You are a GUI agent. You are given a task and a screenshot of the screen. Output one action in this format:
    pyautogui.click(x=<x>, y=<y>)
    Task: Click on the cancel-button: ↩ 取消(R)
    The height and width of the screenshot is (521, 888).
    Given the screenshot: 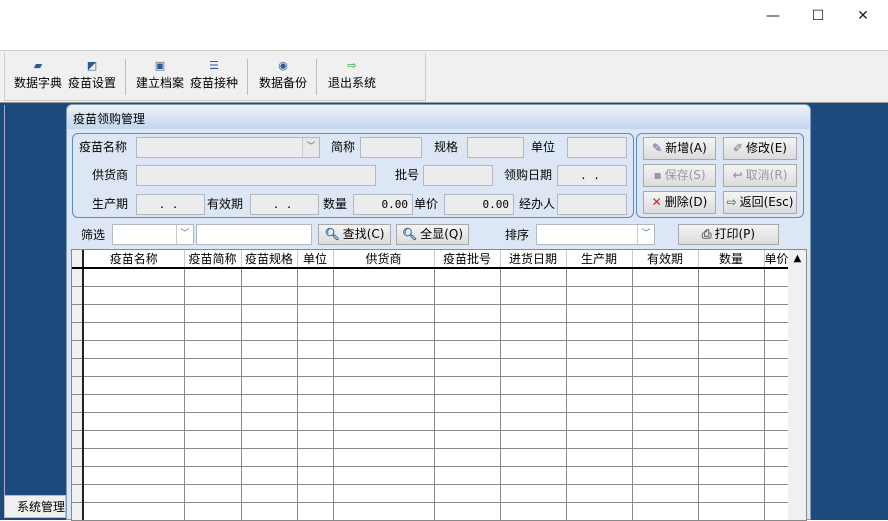 What is the action you would take?
    pyautogui.click(x=760, y=175)
    